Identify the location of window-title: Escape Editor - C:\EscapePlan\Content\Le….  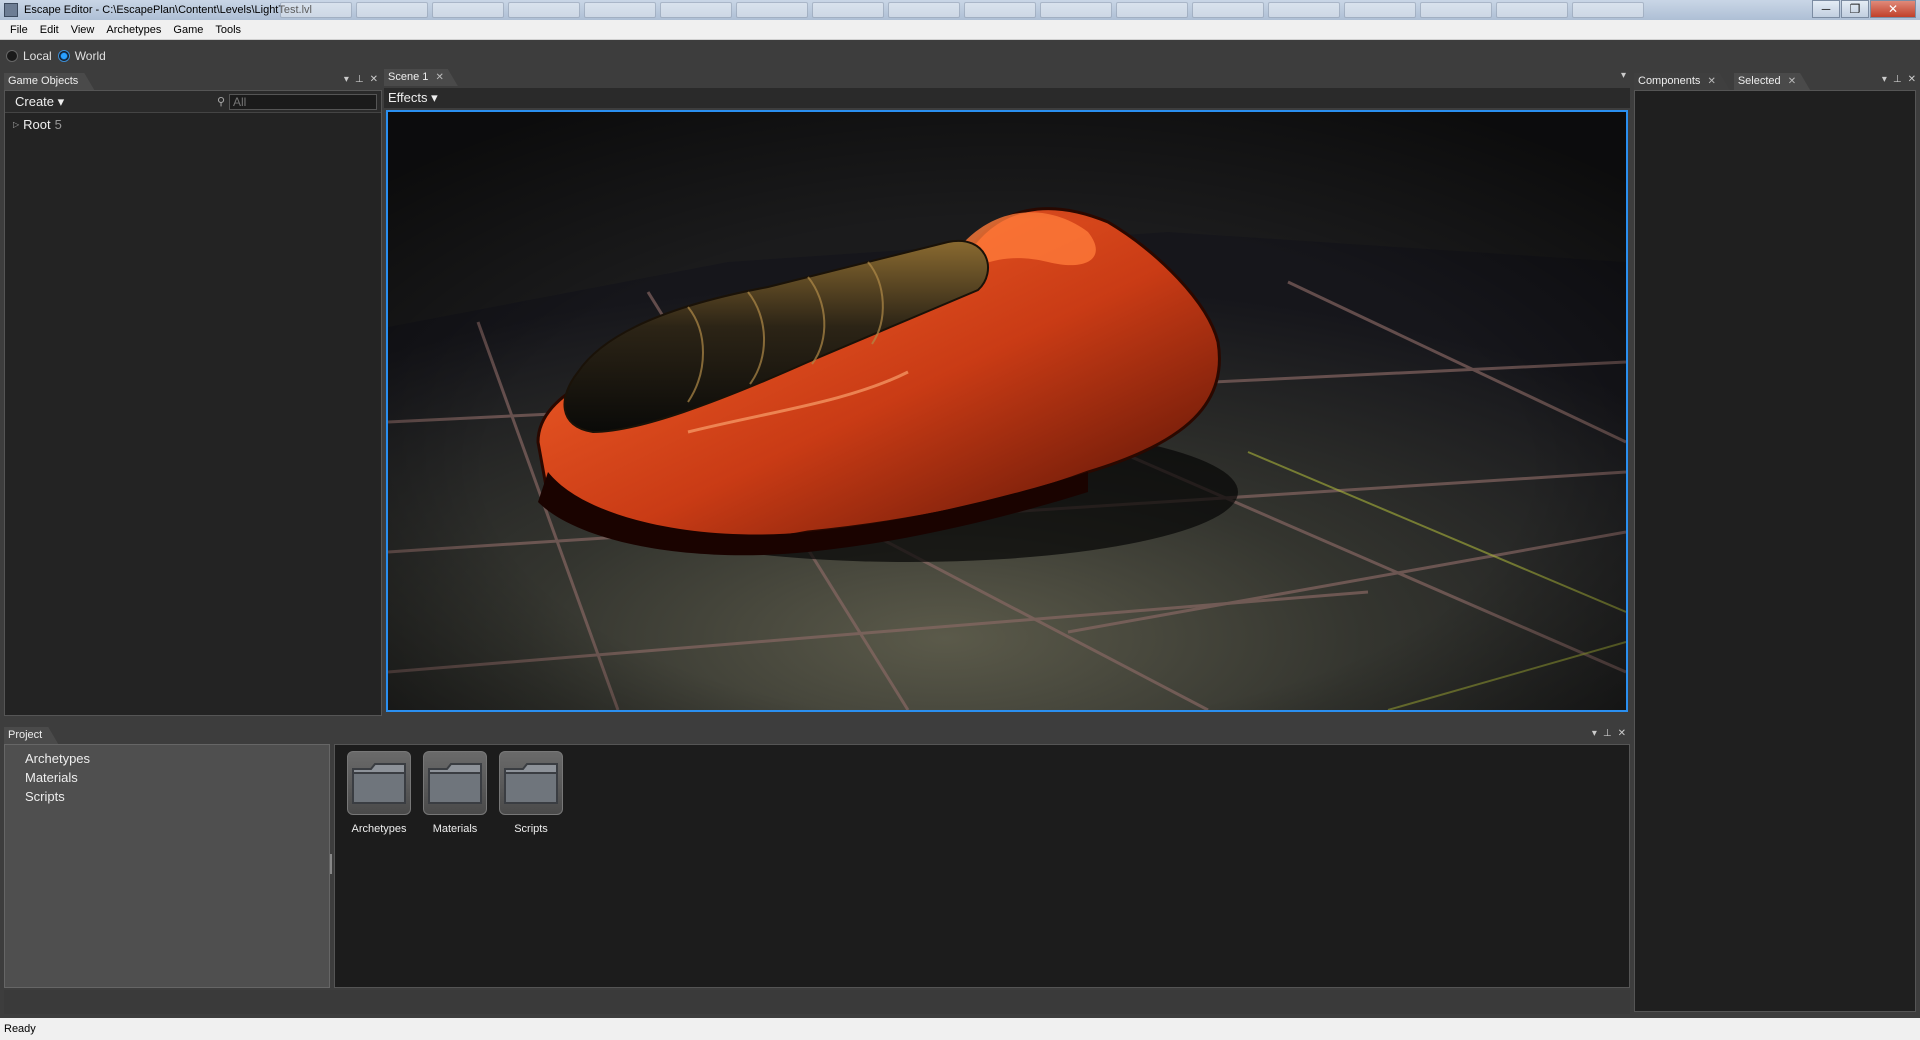
(168, 10).